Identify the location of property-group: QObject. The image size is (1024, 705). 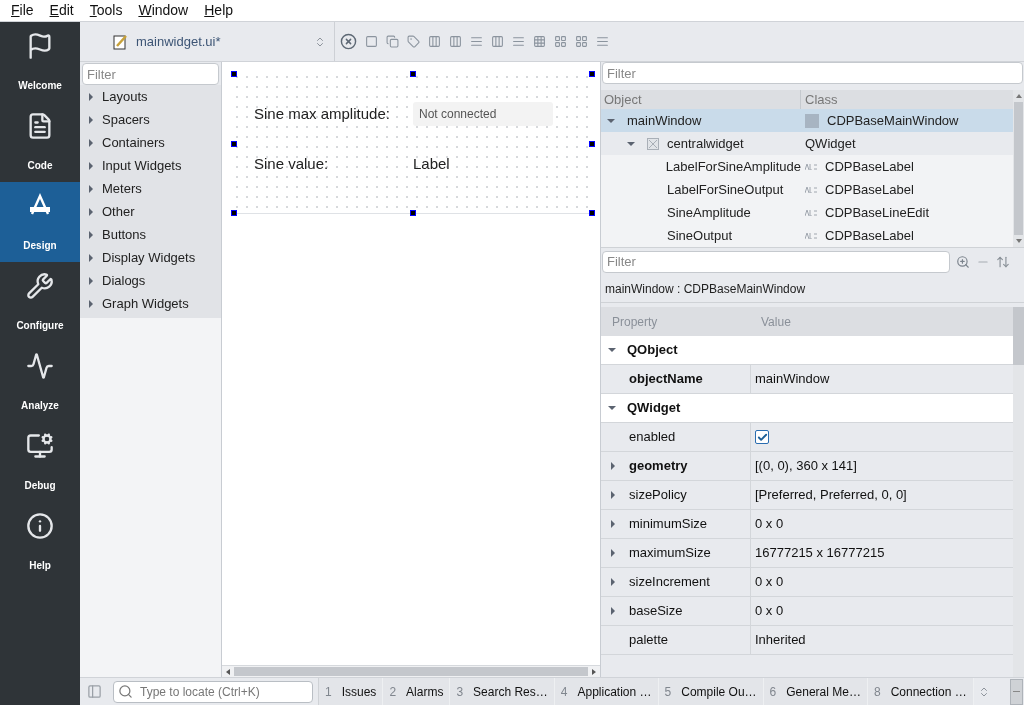
(807, 350).